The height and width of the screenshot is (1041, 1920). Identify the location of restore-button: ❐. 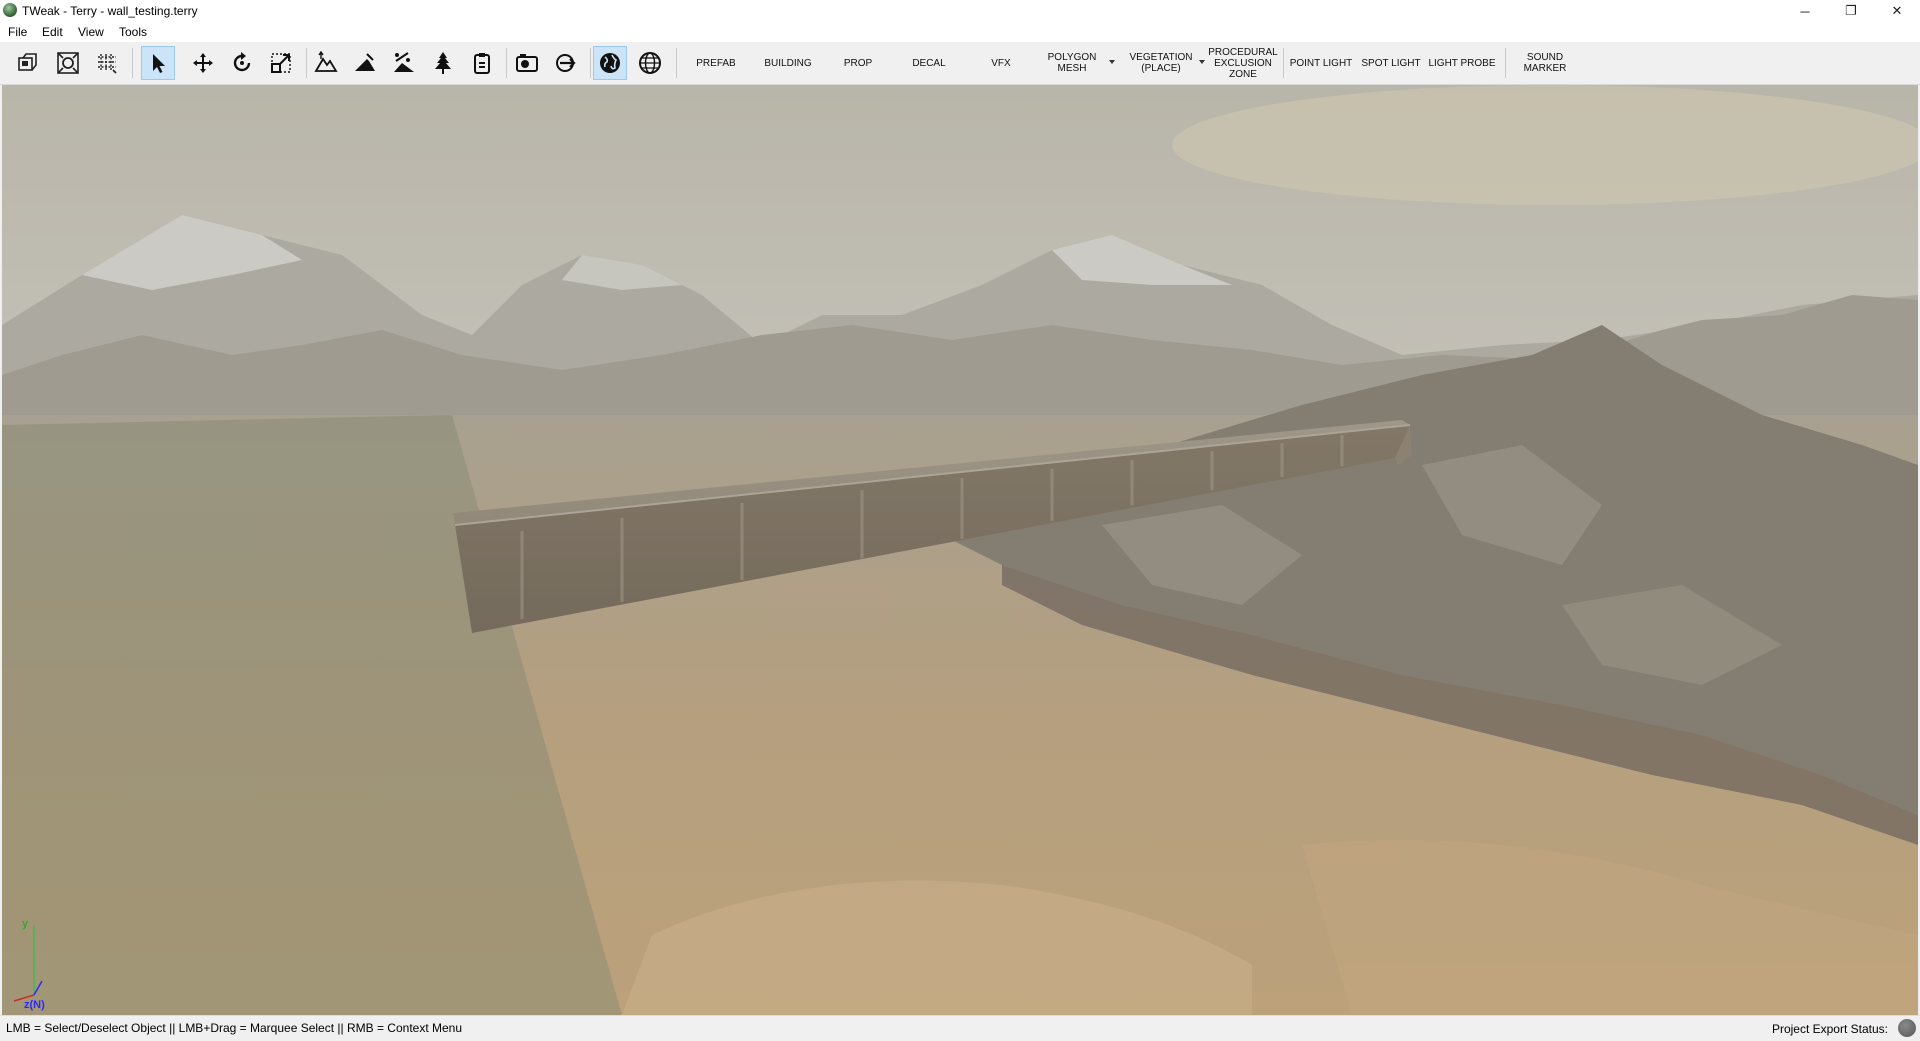
(1851, 11).